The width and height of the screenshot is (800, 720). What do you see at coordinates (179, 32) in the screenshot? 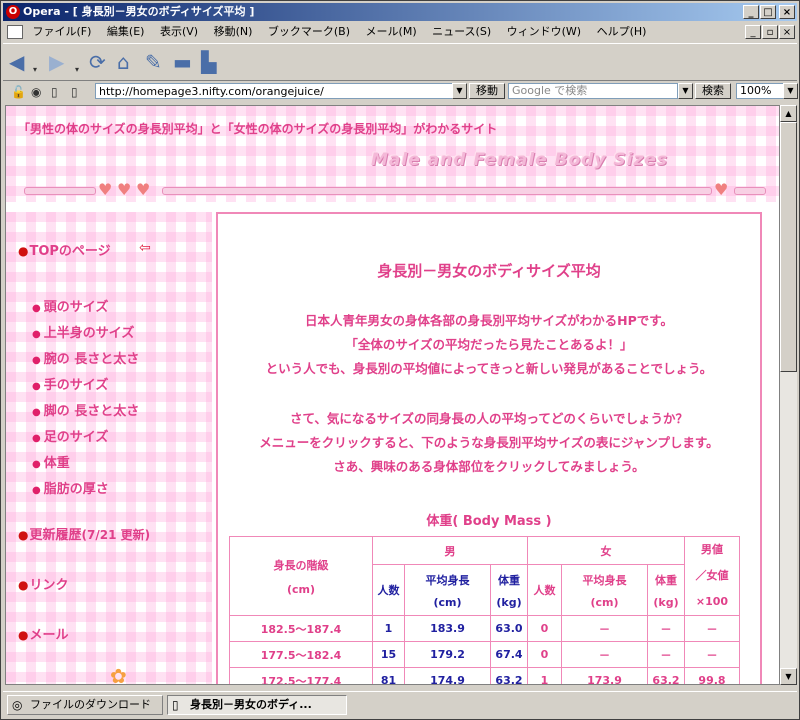
I see `menu-view: 表示(V)` at bounding box center [179, 32].